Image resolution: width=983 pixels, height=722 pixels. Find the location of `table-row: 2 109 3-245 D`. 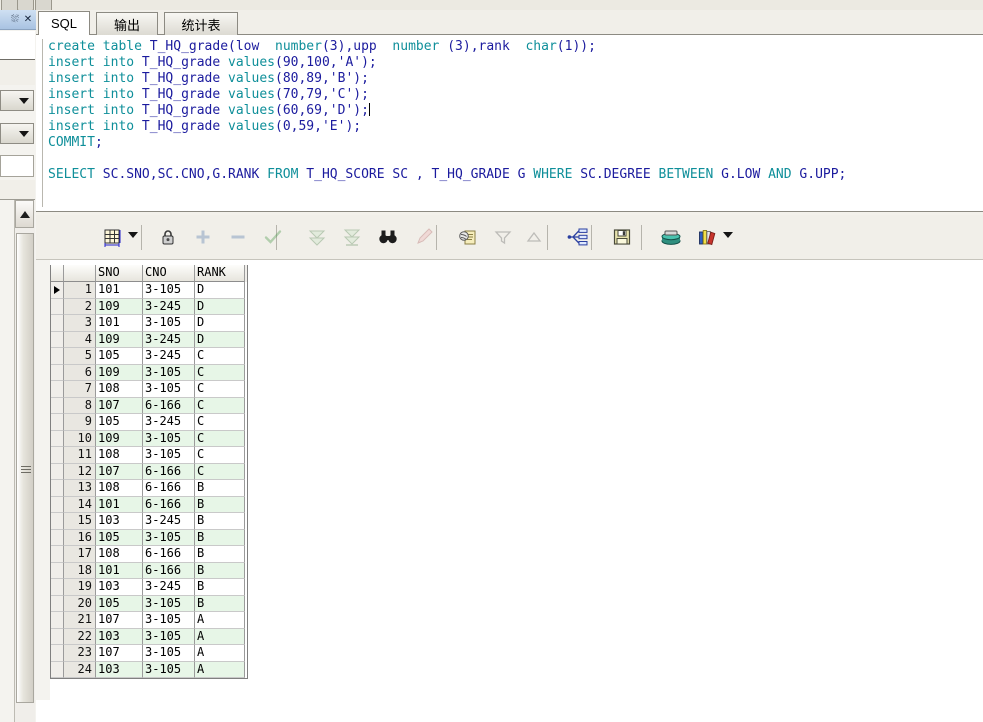

table-row: 2 109 3-245 D is located at coordinates (149, 306).